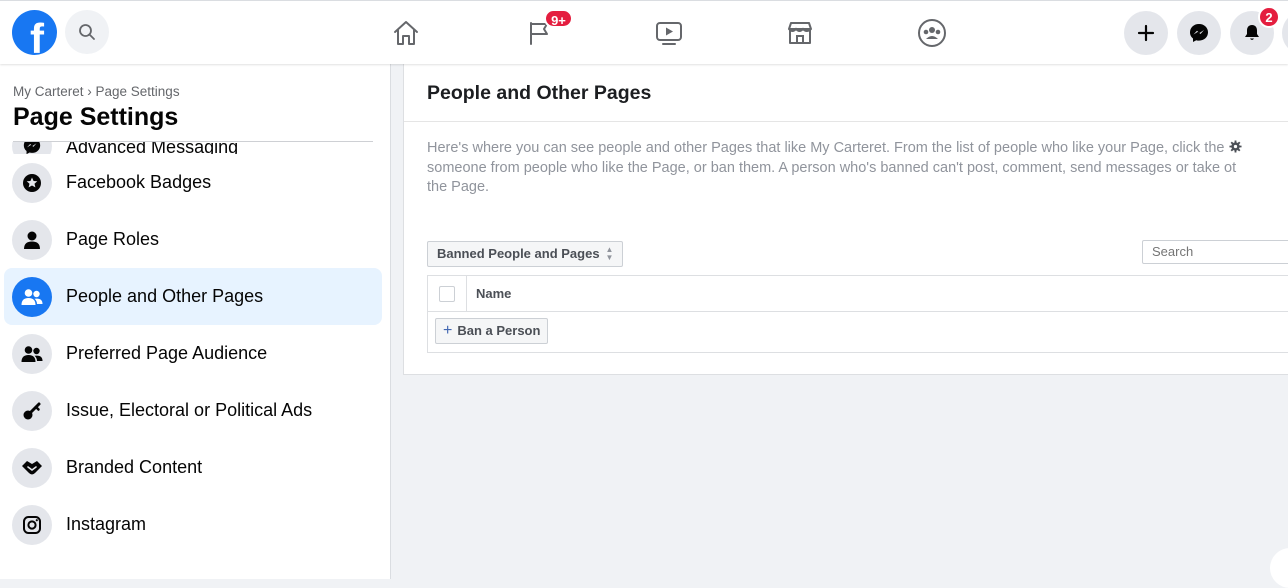 The image size is (1288, 588). I want to click on video-icon, so click(669, 33).